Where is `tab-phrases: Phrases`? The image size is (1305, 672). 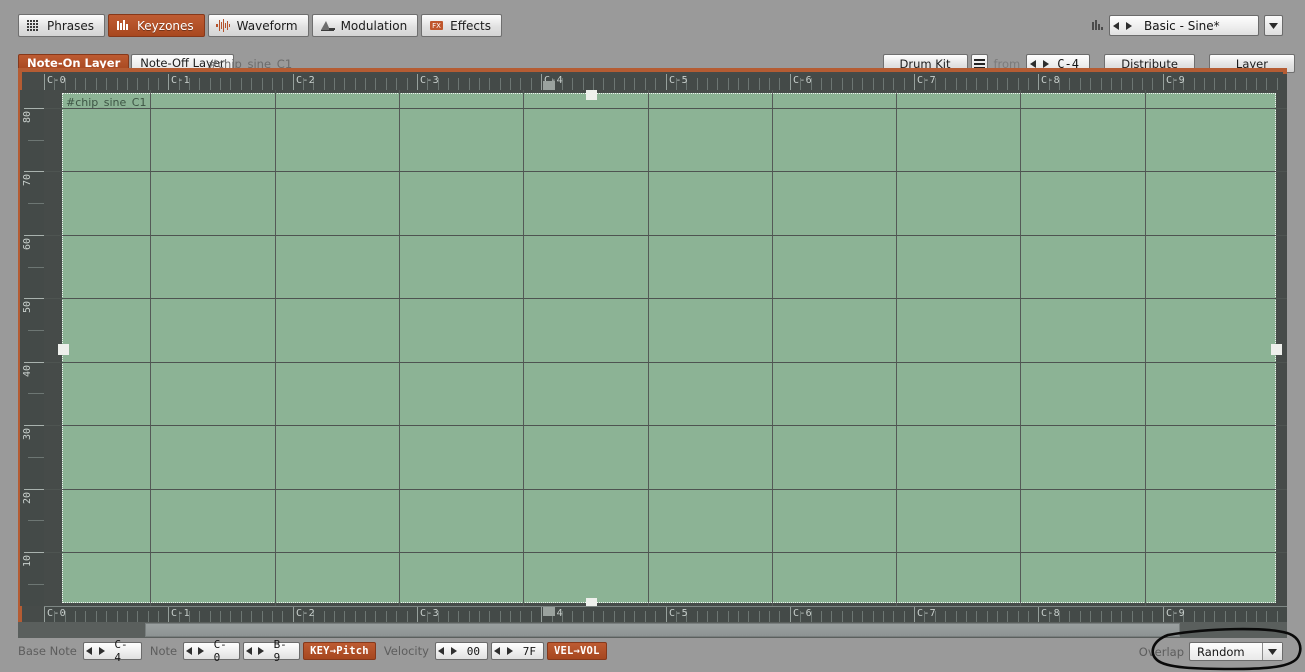 tab-phrases: Phrases is located at coordinates (62, 25).